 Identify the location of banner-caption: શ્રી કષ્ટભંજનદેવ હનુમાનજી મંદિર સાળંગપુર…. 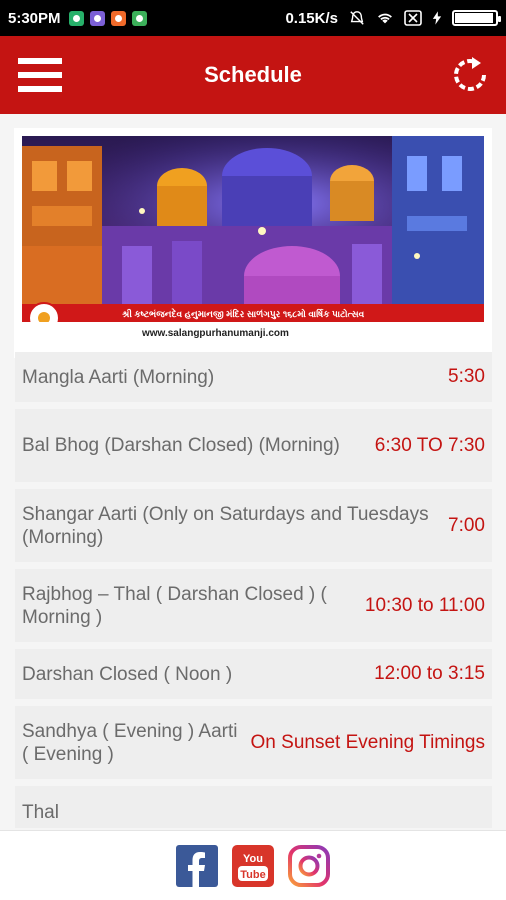
(243, 314).